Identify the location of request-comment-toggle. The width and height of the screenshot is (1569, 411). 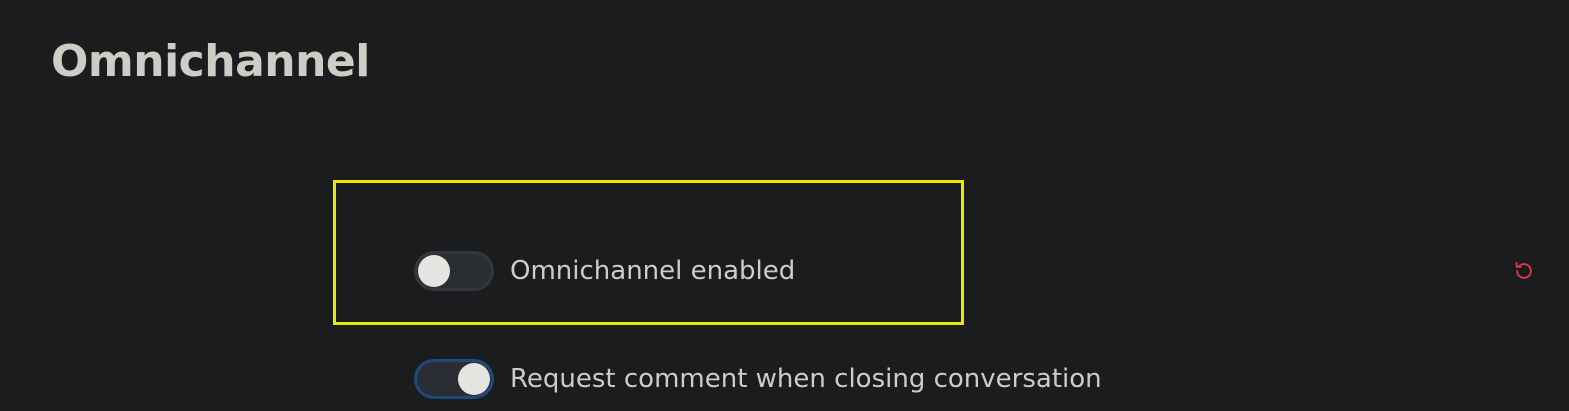
(454, 379).